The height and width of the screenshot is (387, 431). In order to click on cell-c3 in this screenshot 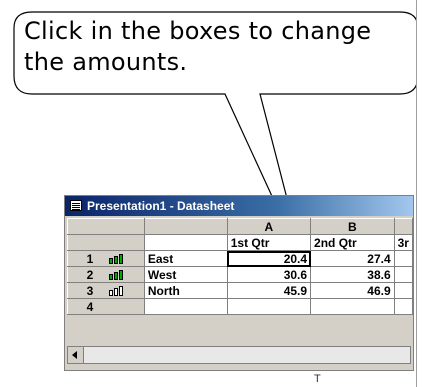, I will do `click(403, 290)`.